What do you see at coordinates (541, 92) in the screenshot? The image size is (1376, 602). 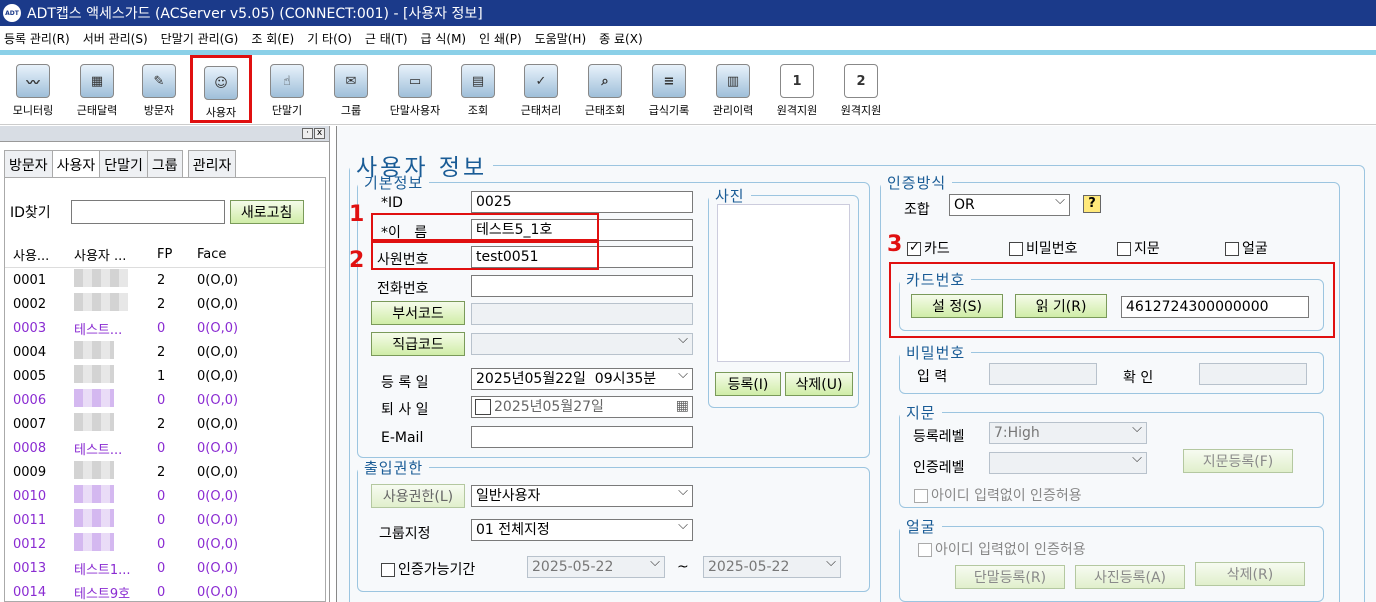 I see `toolbar-attendance-process-button: ✓ 근태처리` at bounding box center [541, 92].